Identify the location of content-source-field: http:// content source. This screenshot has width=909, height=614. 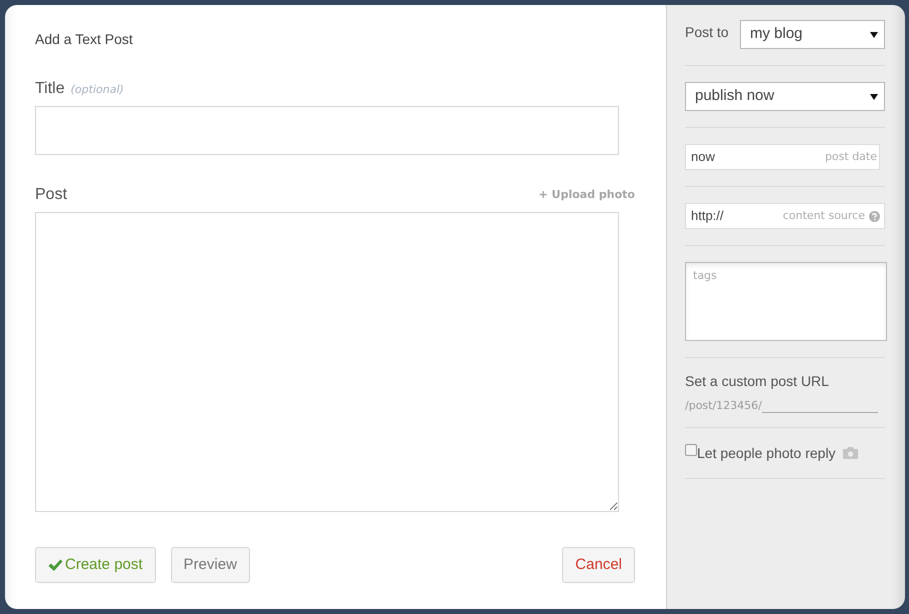
(785, 216).